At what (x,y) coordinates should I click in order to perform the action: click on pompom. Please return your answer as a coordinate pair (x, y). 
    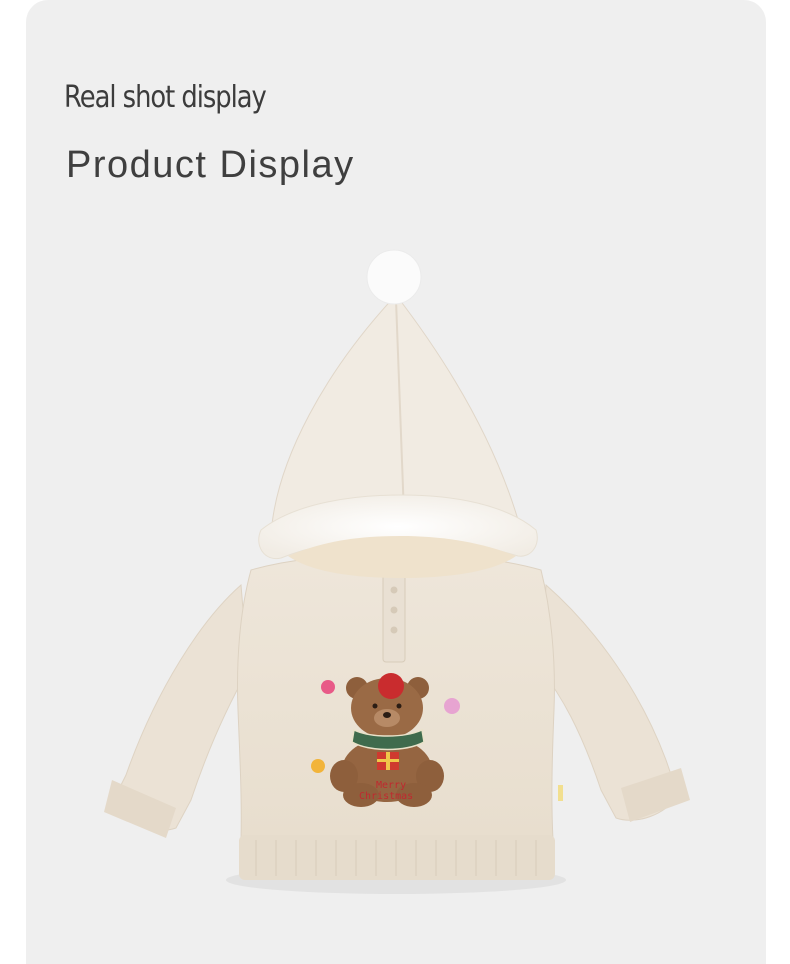
    Looking at the image, I should click on (394, 277).